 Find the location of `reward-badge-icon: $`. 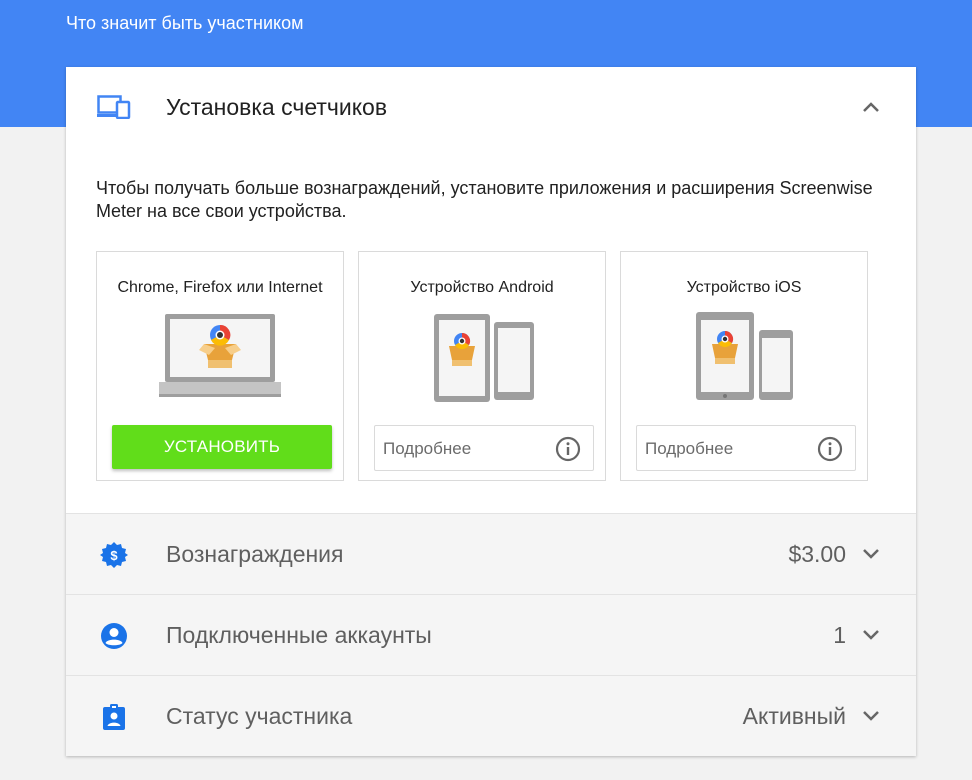

reward-badge-icon: $ is located at coordinates (114, 555).